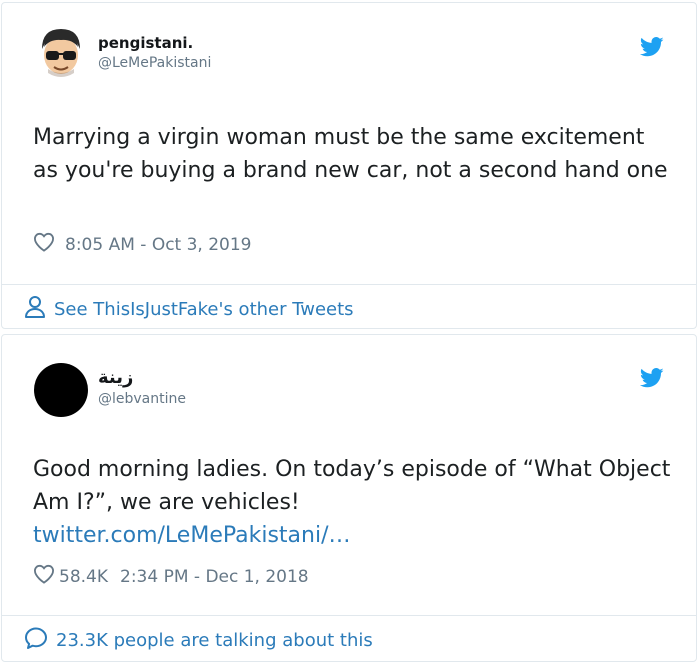 The image size is (700, 664). Describe the element at coordinates (115, 377) in the screenshot. I see `display-name: زينة` at that location.